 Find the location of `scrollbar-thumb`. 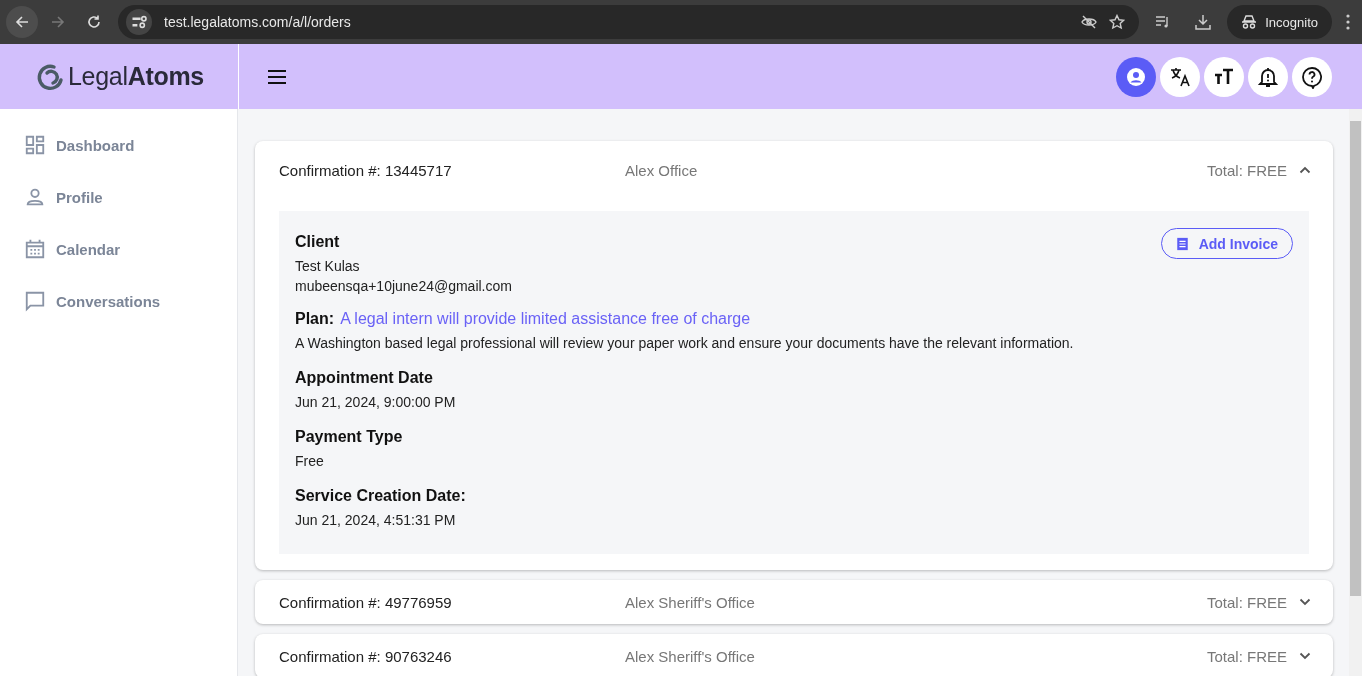

scrollbar-thumb is located at coordinates (1355, 358).